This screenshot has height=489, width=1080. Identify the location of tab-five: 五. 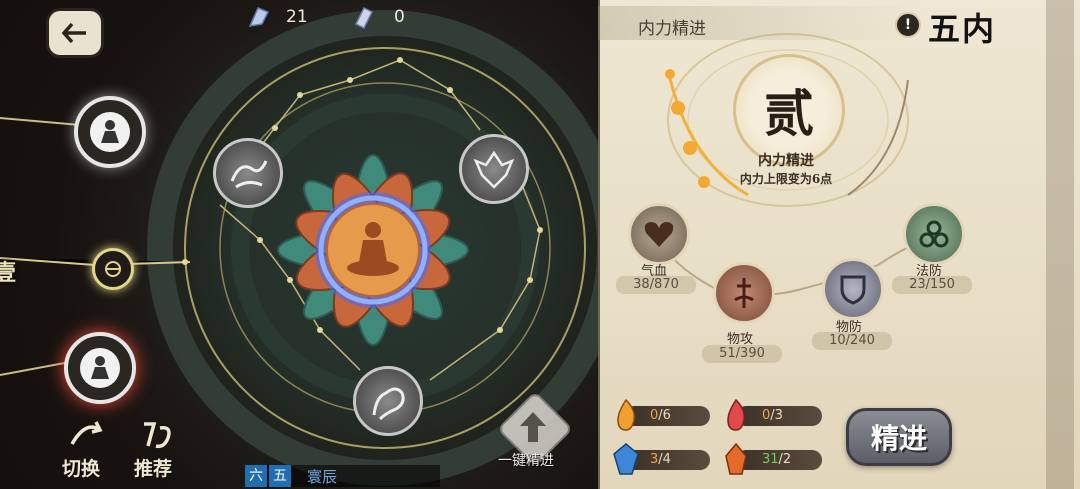
(280, 476).